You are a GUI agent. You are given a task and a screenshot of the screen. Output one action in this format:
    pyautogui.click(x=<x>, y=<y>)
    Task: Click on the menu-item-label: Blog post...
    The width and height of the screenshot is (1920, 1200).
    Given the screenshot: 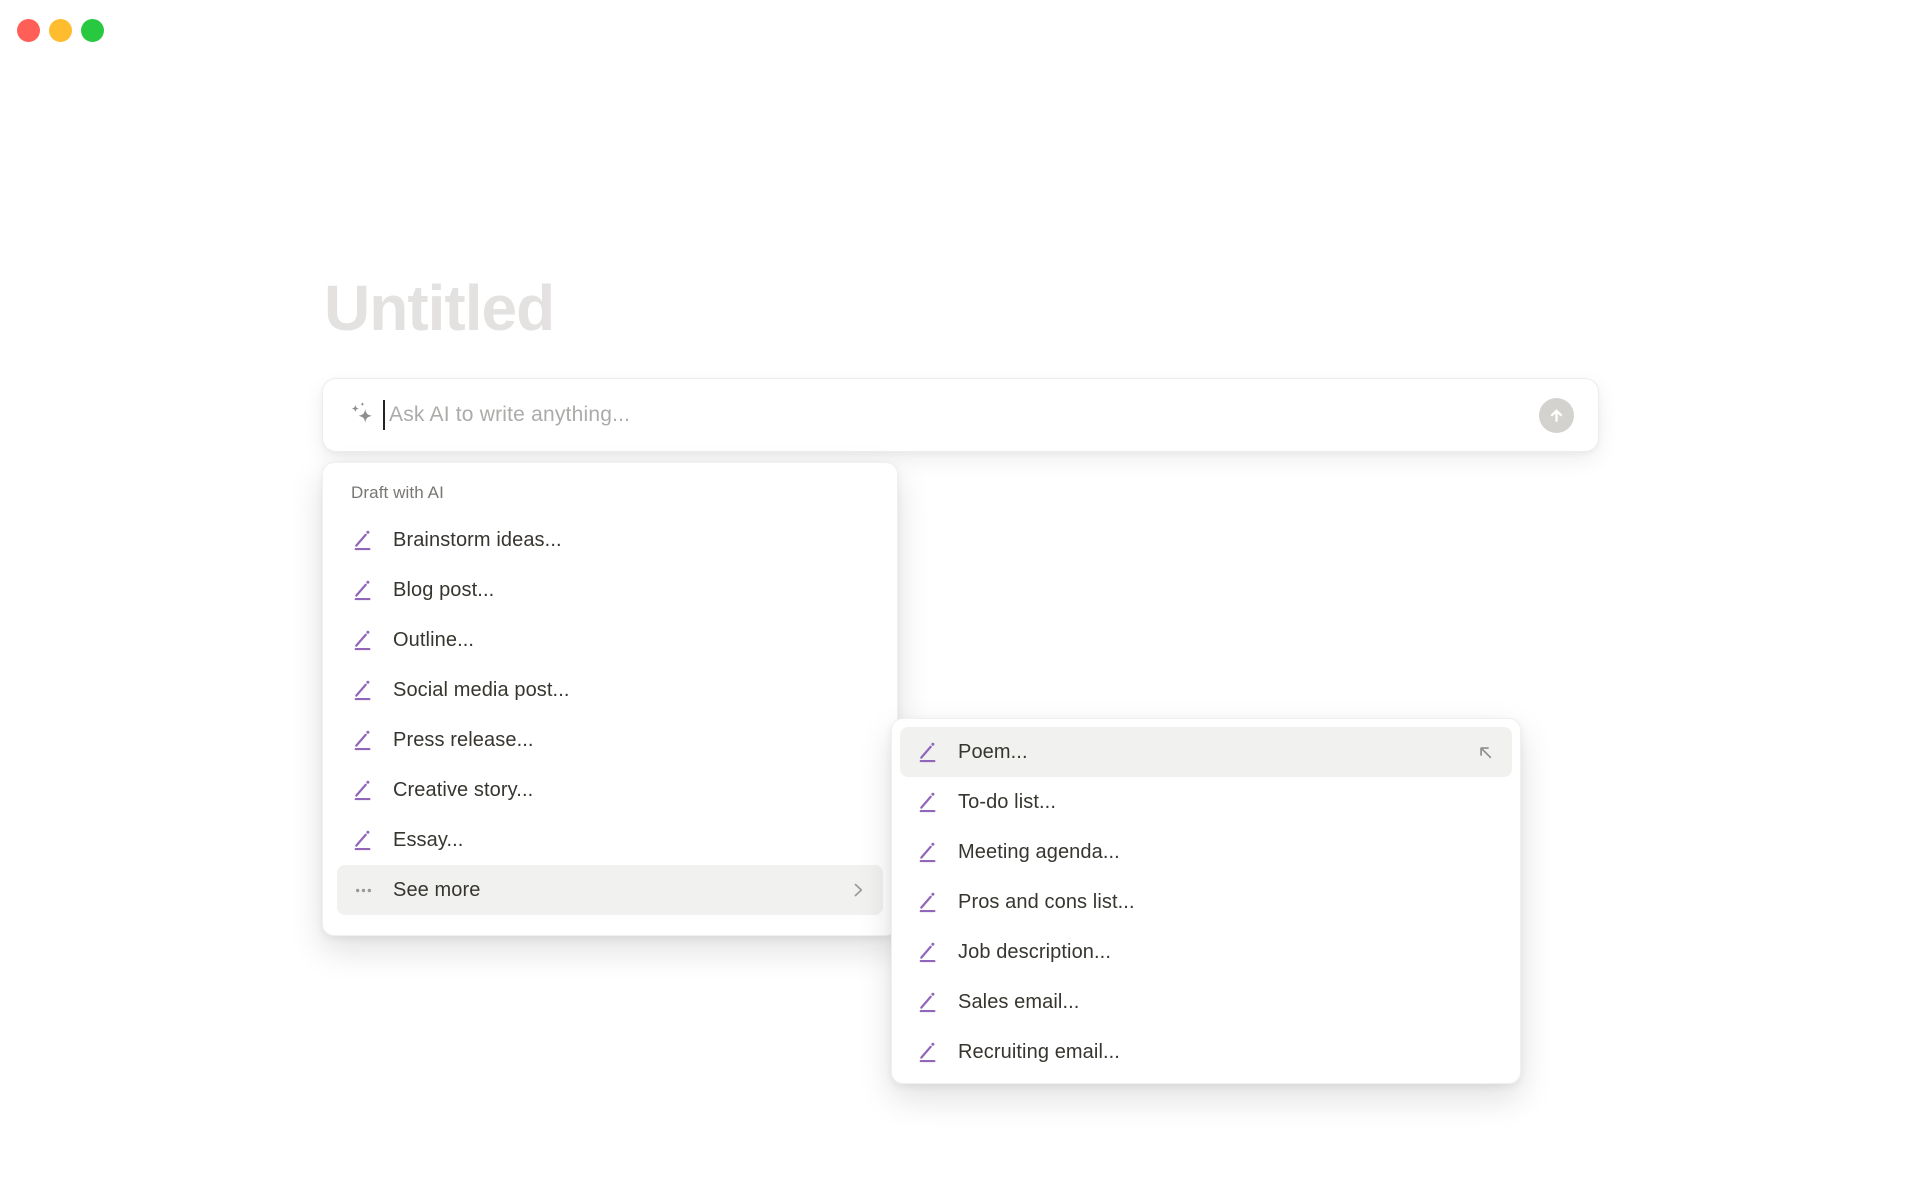 What is the action you would take?
    pyautogui.click(x=444, y=589)
    